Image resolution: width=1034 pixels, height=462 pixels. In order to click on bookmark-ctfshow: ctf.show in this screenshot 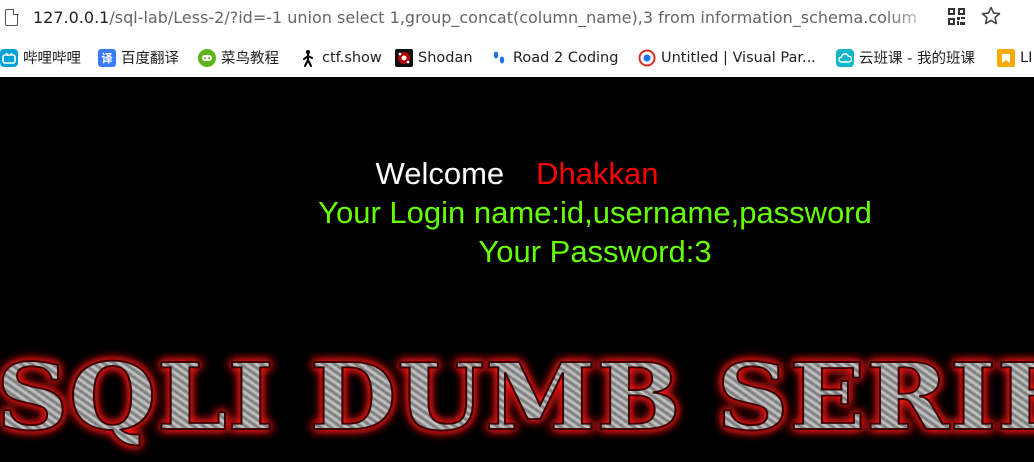, I will do `click(340, 57)`.